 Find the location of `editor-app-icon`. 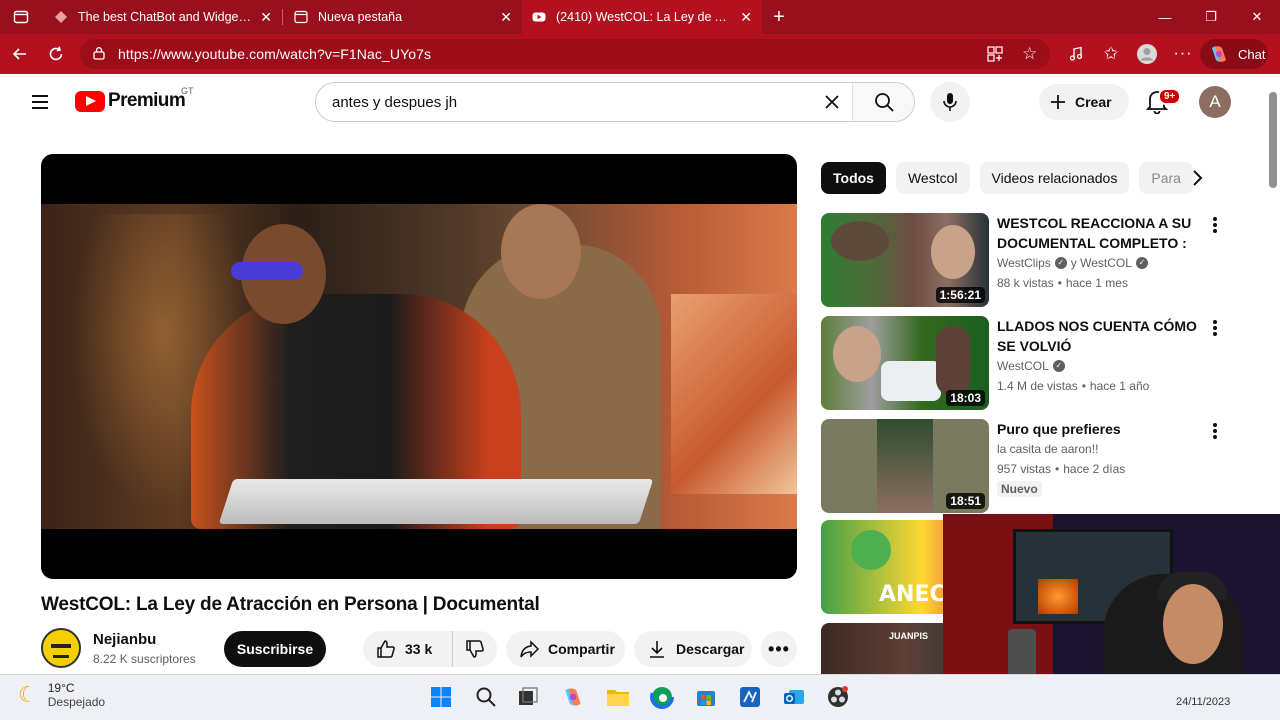

editor-app-icon is located at coordinates (750, 697).